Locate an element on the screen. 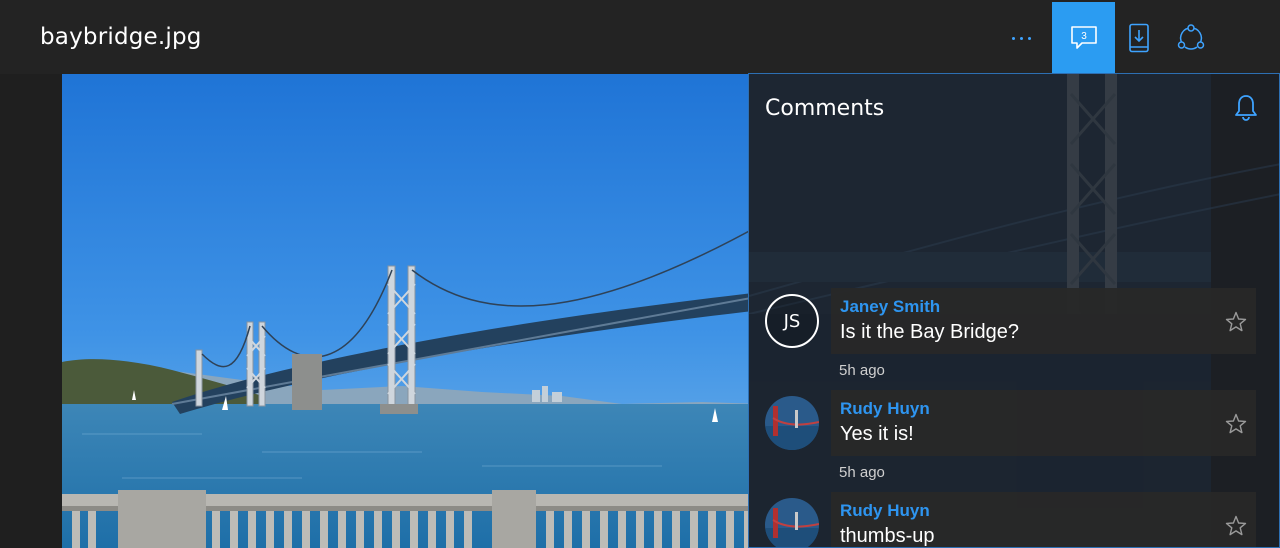  avatar-initials: JS is located at coordinates (792, 321).